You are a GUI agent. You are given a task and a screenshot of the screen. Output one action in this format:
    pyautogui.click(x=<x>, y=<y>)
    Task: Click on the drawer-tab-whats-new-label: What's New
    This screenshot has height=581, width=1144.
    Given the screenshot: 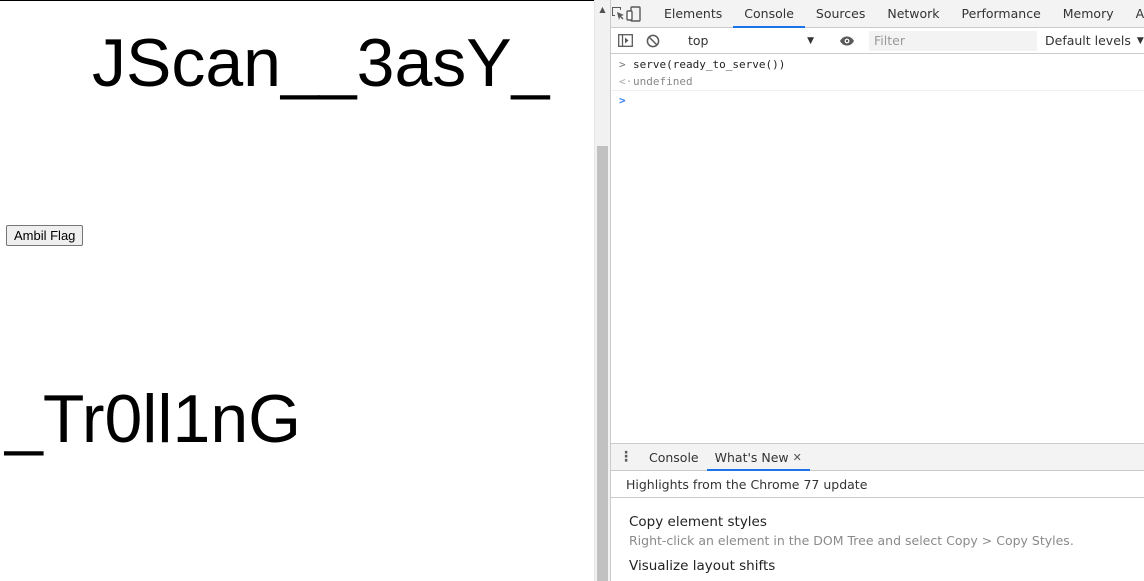 What is the action you would take?
    pyautogui.click(x=751, y=457)
    